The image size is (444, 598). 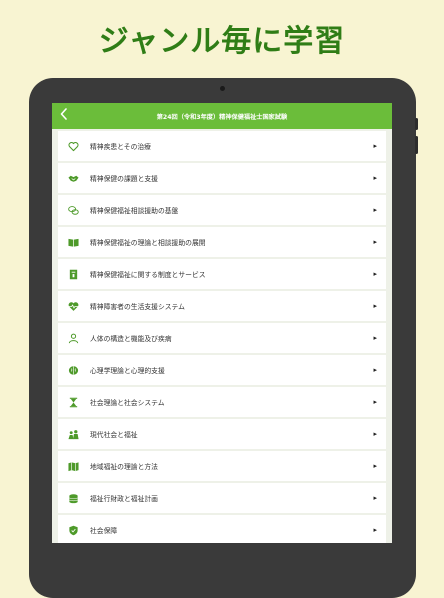 I want to click on list-item-label: 福祉行財政と福祉計画, so click(x=124, y=499).